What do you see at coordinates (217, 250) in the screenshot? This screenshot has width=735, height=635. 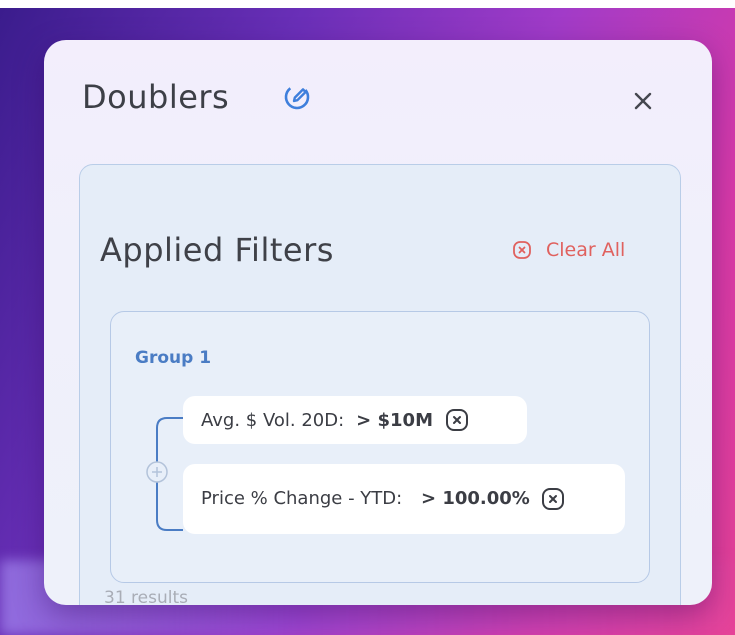 I see `applied-filters-title: Applied Filters` at bounding box center [217, 250].